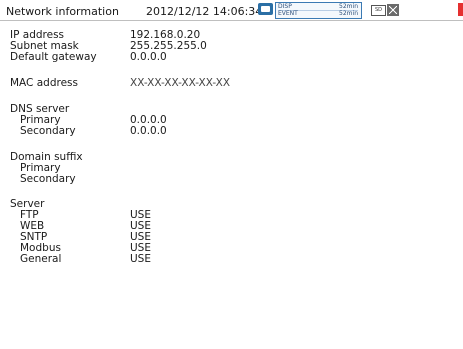 Image resolution: width=463 pixels, height=349 pixels. Describe the element at coordinates (204, 11) in the screenshot. I see `datetime-display: 2012/12/12 14:06:34` at that location.